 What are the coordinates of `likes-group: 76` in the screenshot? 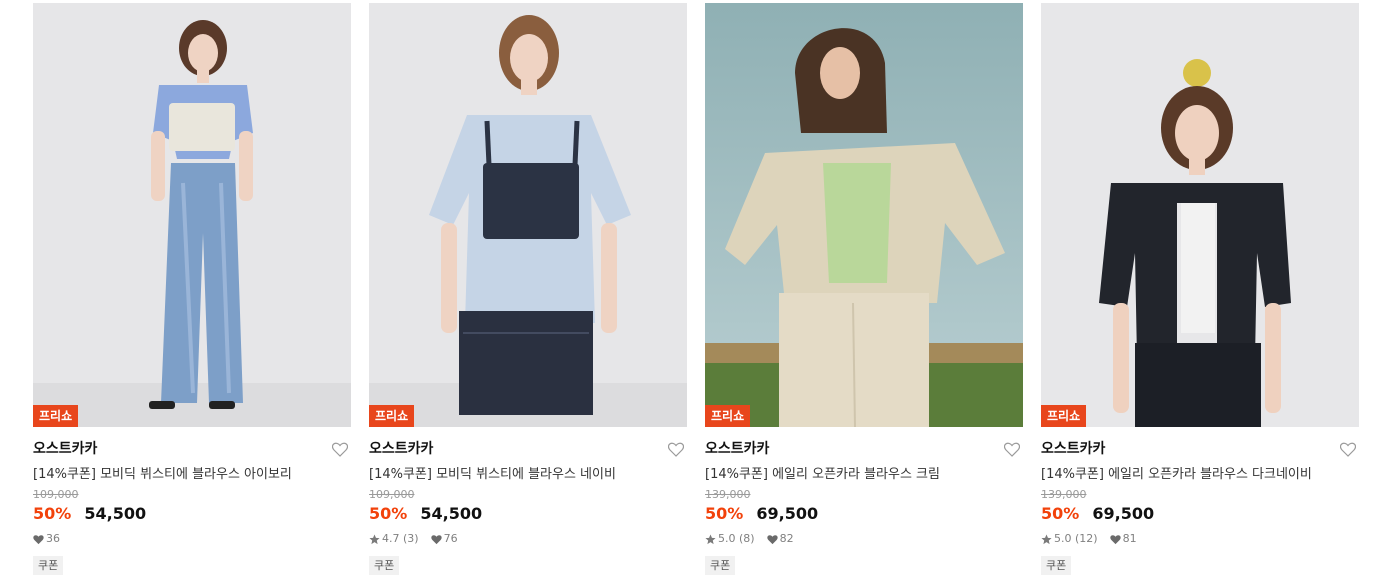 It's located at (444, 539).